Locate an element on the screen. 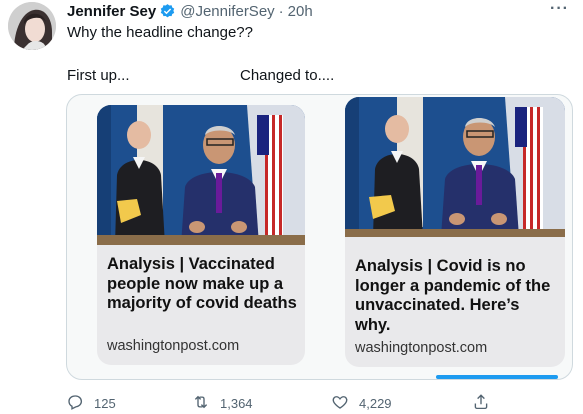 Image resolution: width=583 pixels, height=414 pixels. like-button: 4,229 is located at coordinates (361, 403).